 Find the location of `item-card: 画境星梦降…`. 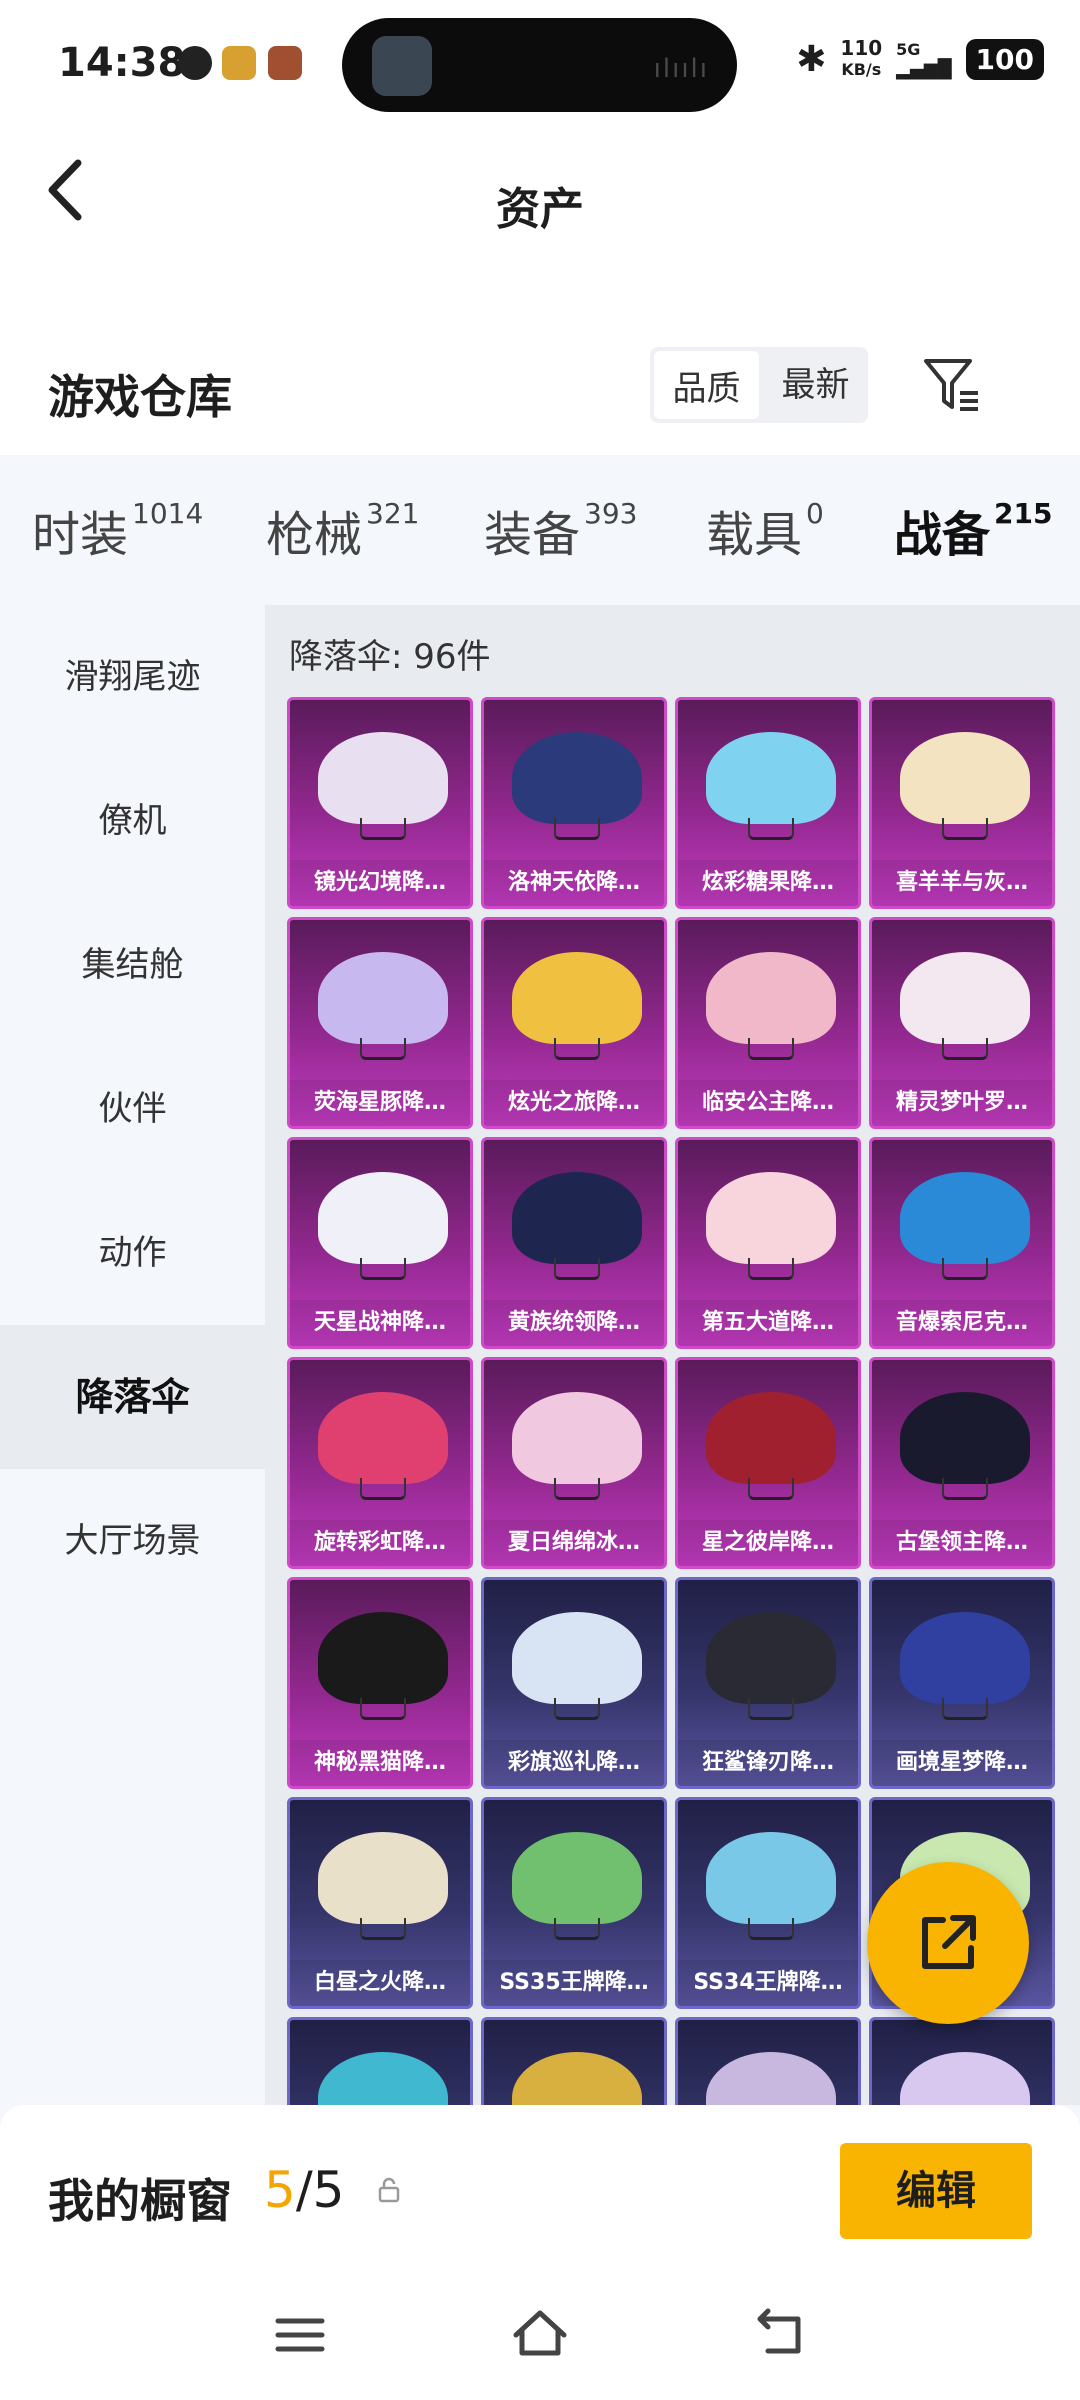

item-card: 画境星梦降… is located at coordinates (962, 1683).